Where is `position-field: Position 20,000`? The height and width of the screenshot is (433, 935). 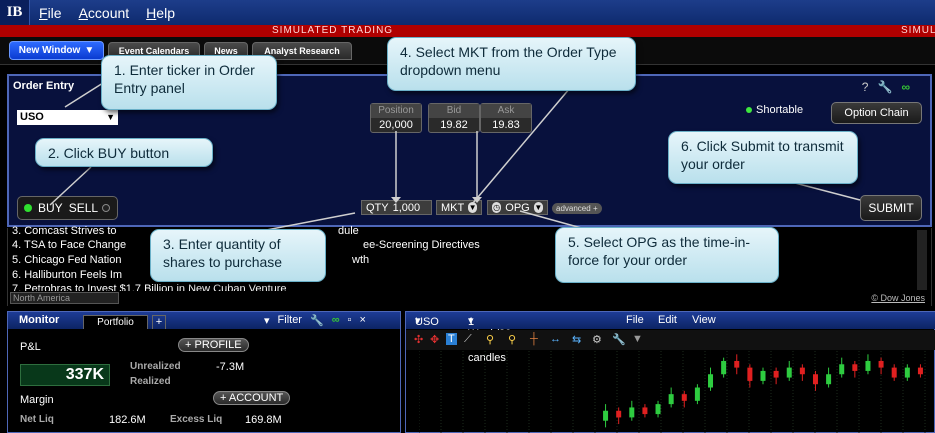 position-field: Position 20,000 is located at coordinates (396, 118).